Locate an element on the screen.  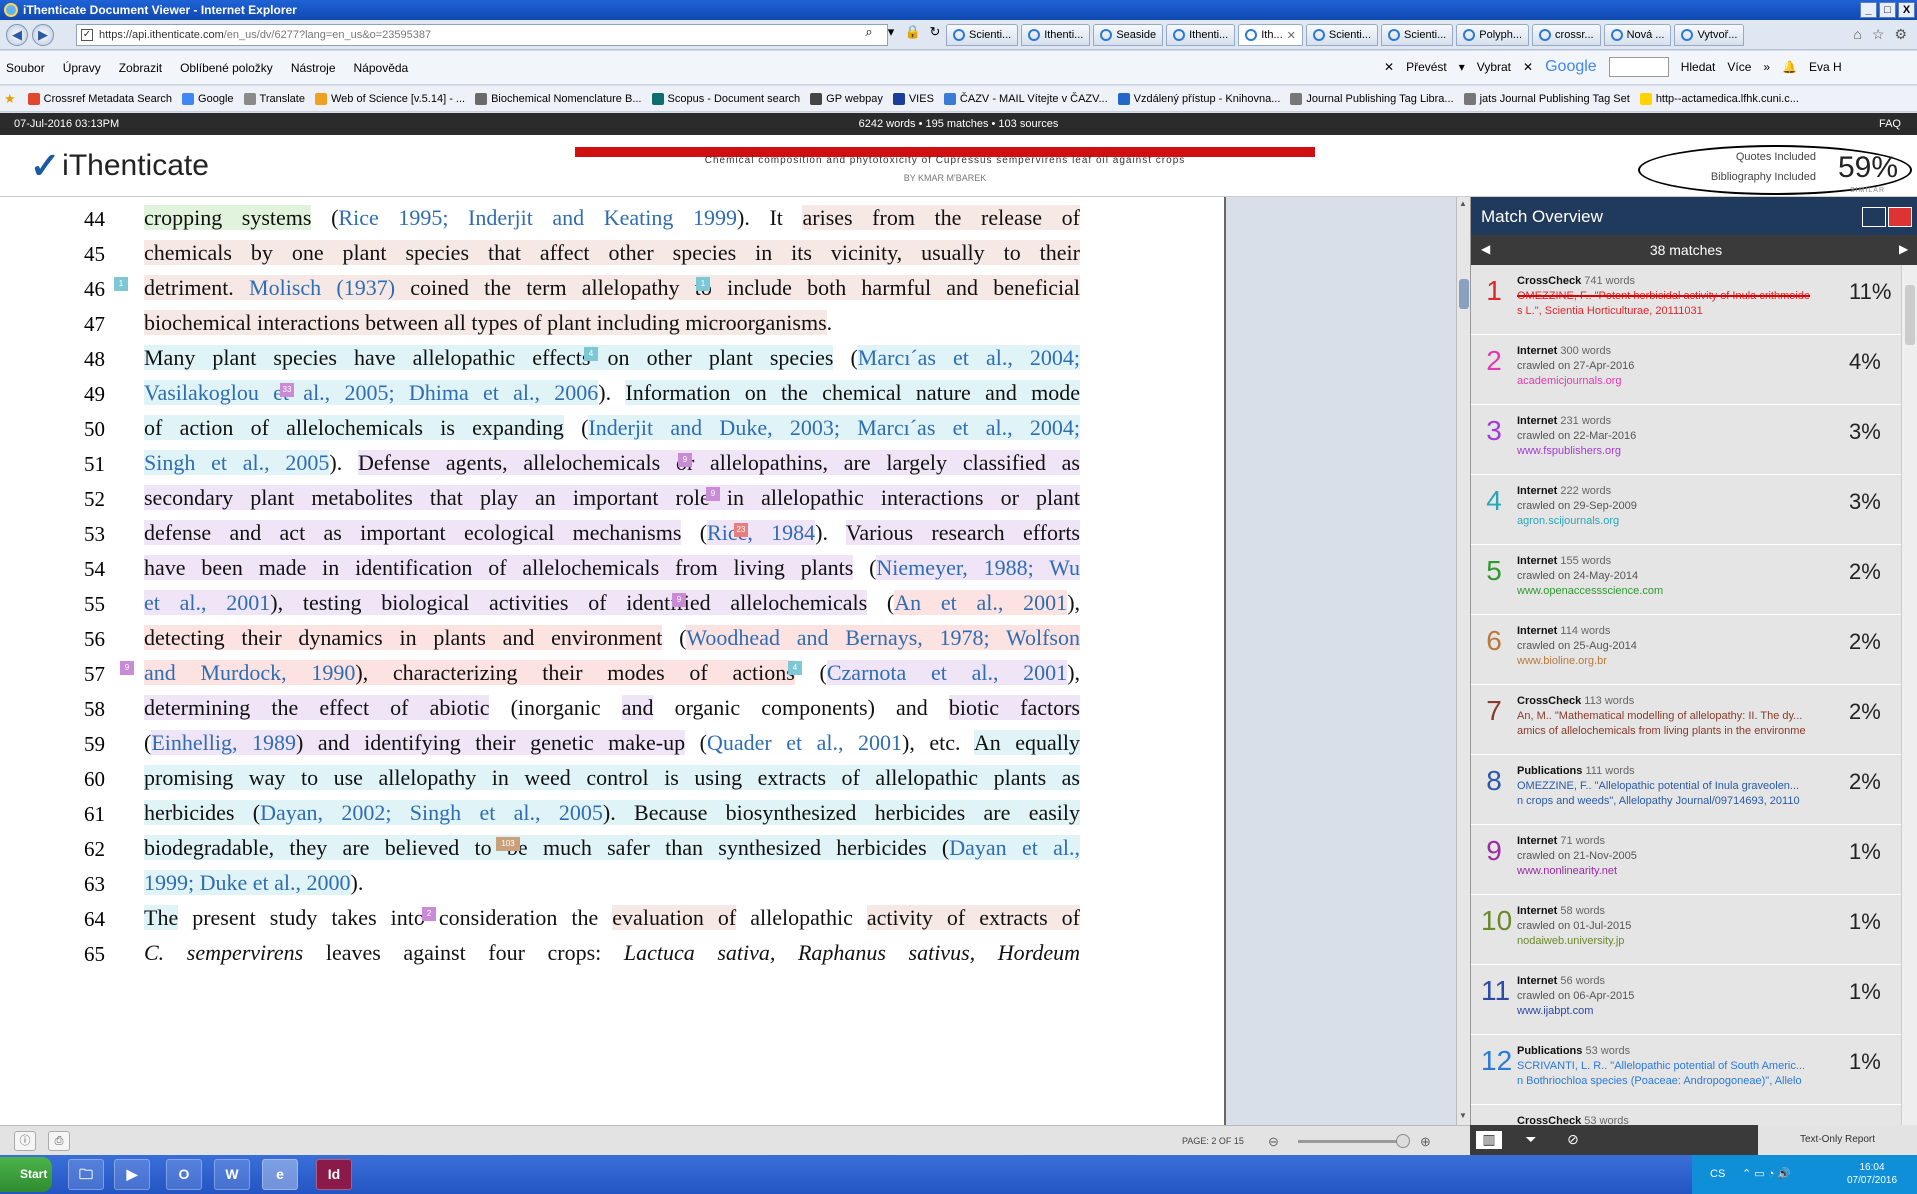
match-source: academicjournals.org is located at coordinates (1682, 381).